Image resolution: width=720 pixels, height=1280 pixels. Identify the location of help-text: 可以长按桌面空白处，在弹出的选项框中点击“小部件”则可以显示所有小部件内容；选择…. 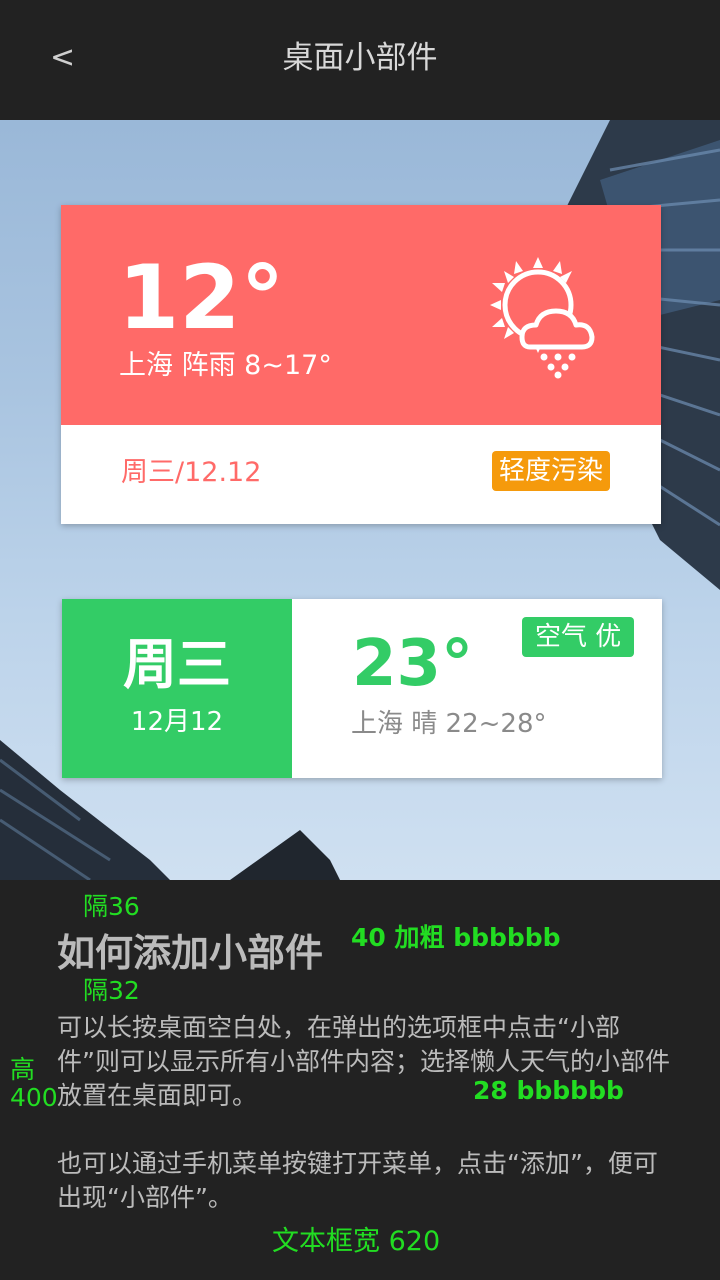
(367, 1113).